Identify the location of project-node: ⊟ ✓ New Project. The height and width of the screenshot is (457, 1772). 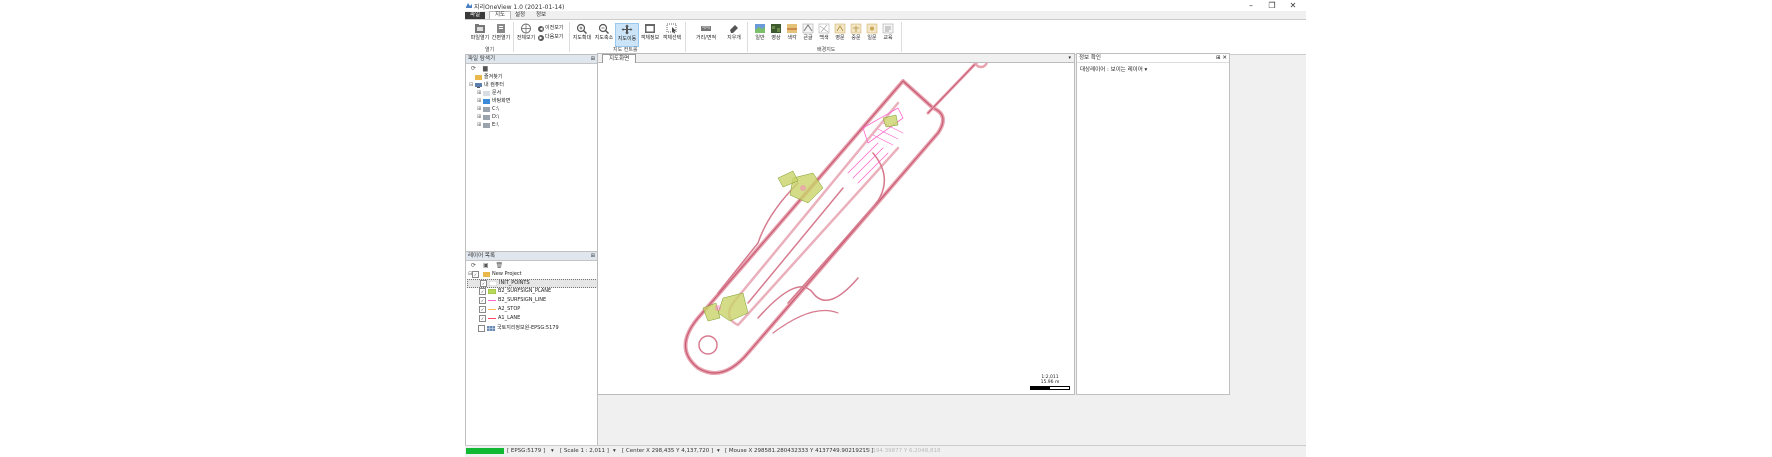
(495, 274).